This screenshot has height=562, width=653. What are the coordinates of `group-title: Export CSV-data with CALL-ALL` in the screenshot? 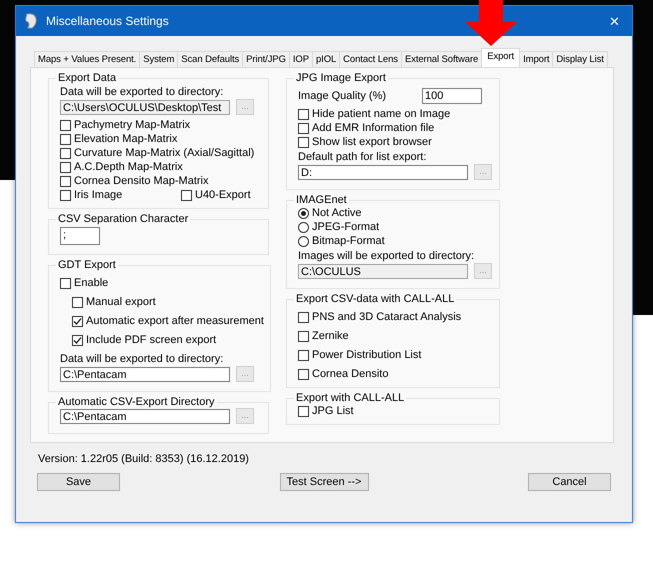 It's located at (375, 299).